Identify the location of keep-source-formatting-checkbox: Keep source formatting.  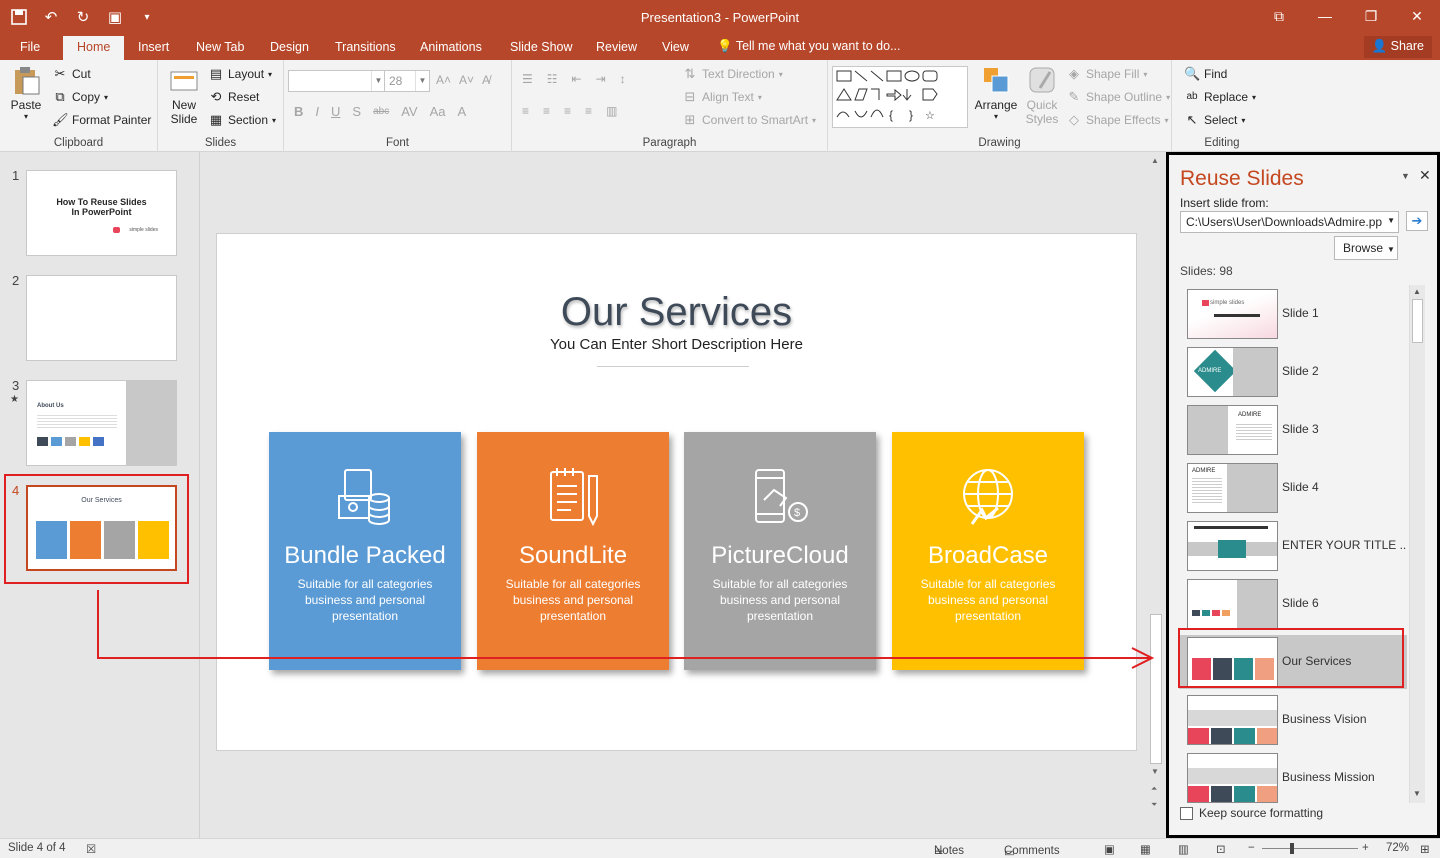
(1251, 813).